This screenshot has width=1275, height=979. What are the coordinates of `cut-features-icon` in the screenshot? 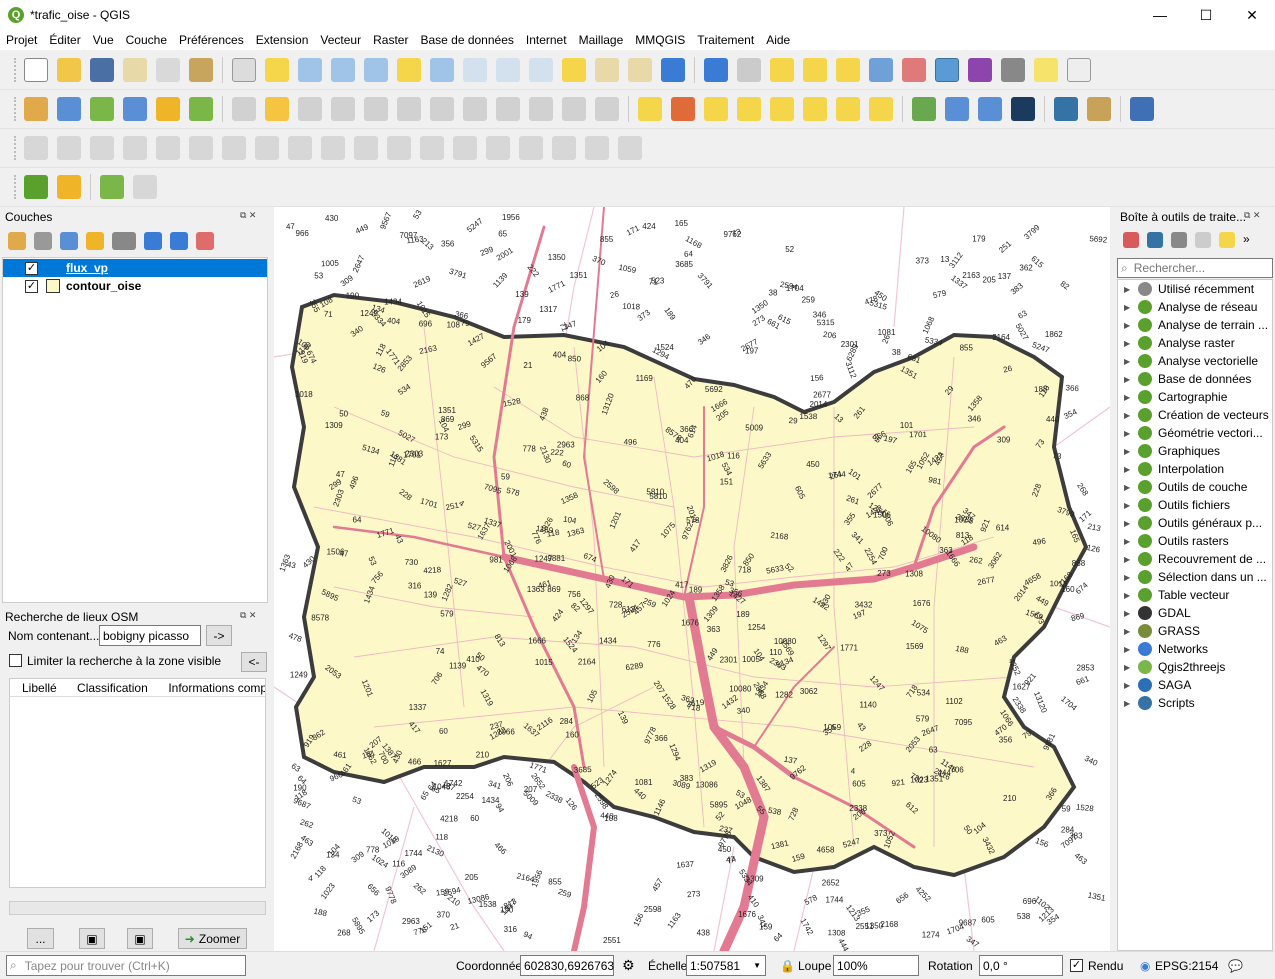 It's located at (475, 109).